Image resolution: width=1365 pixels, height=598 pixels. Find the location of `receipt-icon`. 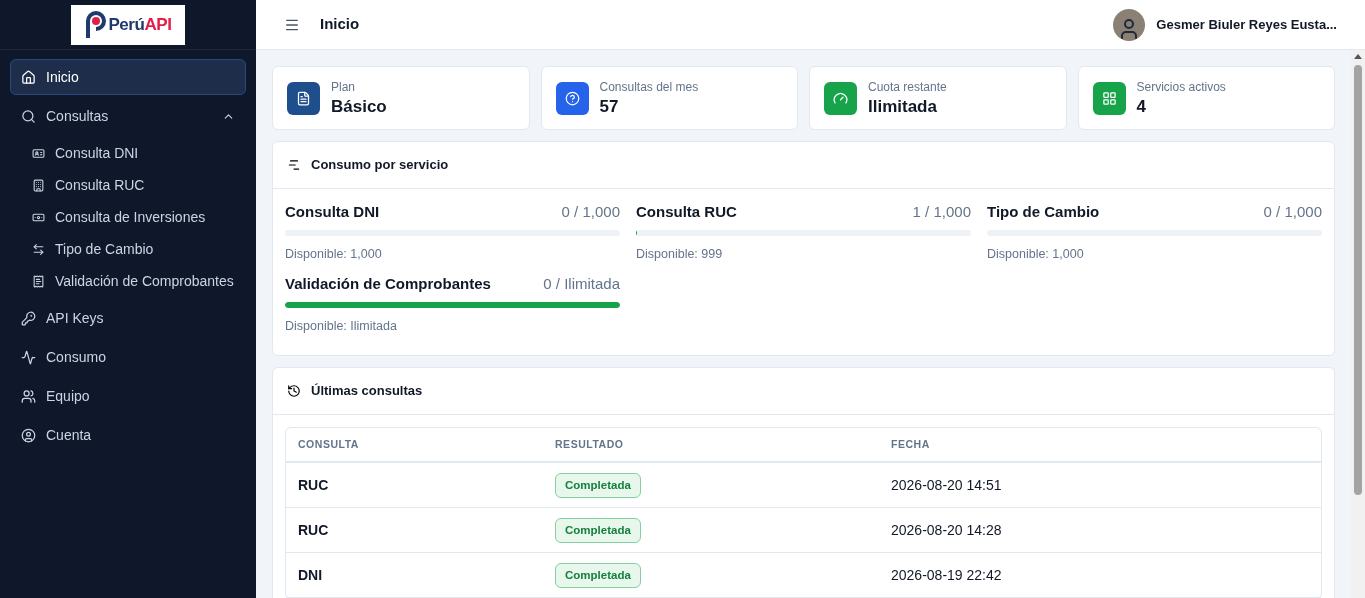

receipt-icon is located at coordinates (38, 281).